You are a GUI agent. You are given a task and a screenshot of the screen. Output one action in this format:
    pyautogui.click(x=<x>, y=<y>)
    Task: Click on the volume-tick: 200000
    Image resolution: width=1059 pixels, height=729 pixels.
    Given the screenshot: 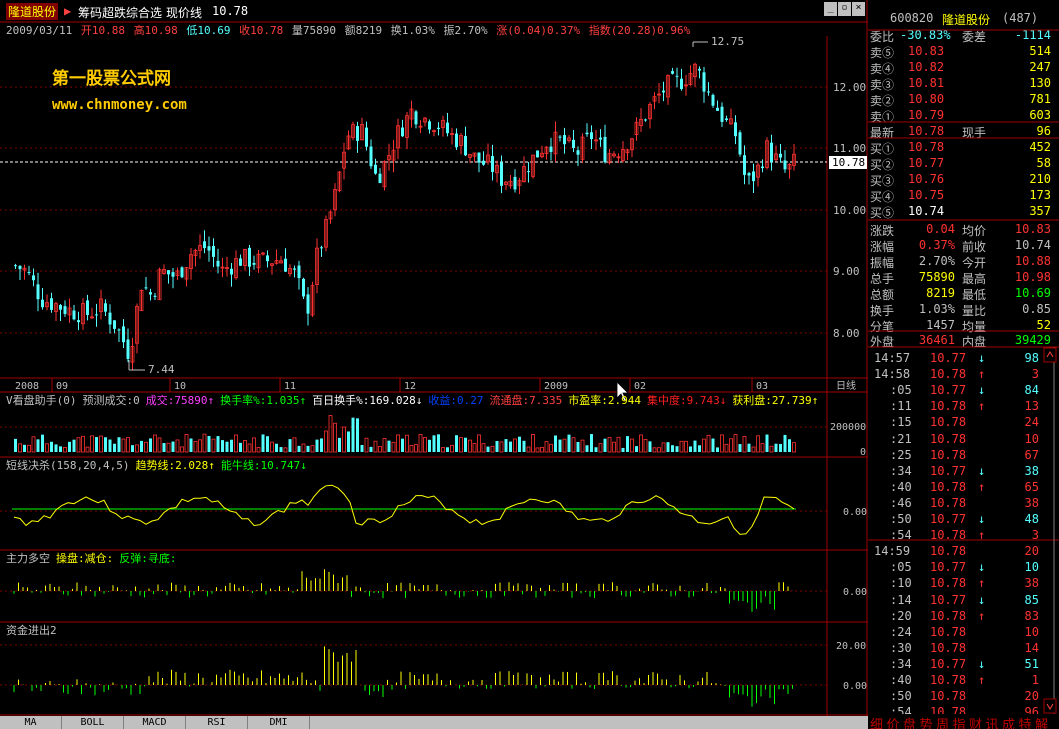 What is the action you would take?
    pyautogui.click(x=848, y=427)
    